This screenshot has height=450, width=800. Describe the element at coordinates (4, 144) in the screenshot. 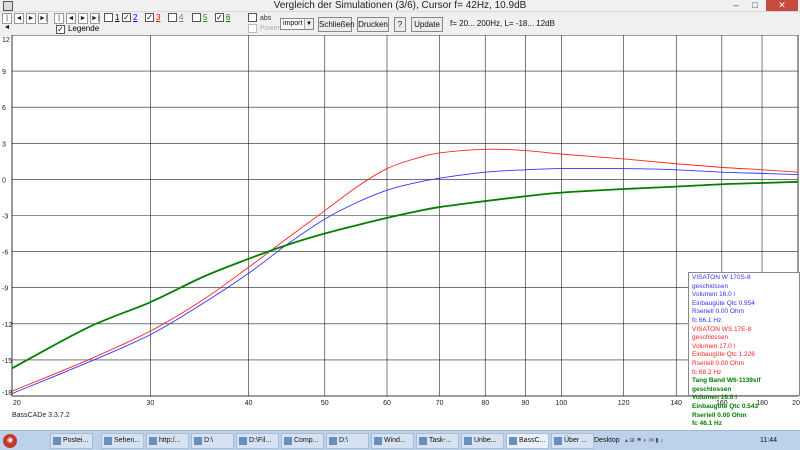

I see `y-tick-label: 3` at that location.